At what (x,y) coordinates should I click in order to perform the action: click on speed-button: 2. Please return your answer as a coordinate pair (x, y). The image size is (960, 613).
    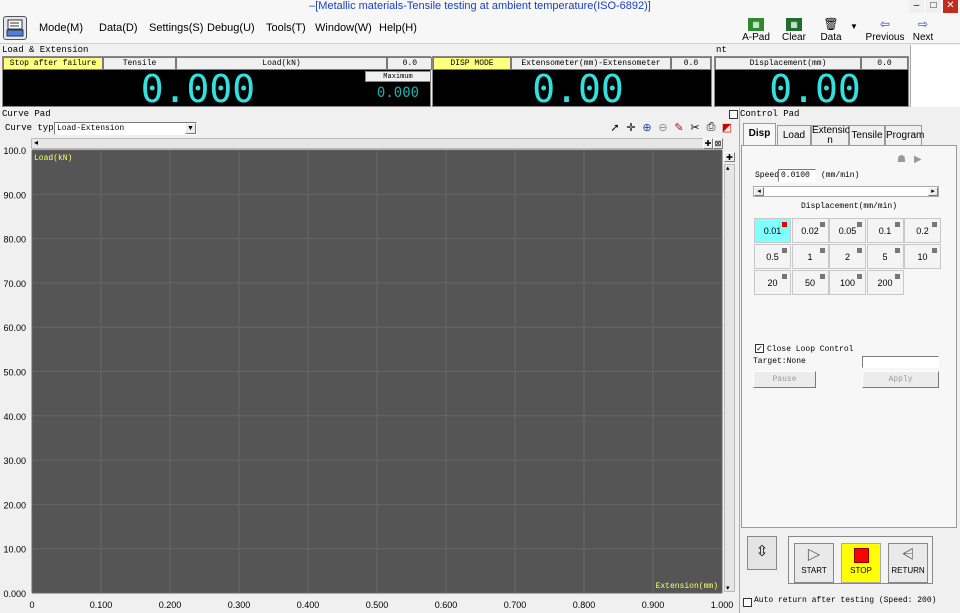
    Looking at the image, I should click on (847, 256).